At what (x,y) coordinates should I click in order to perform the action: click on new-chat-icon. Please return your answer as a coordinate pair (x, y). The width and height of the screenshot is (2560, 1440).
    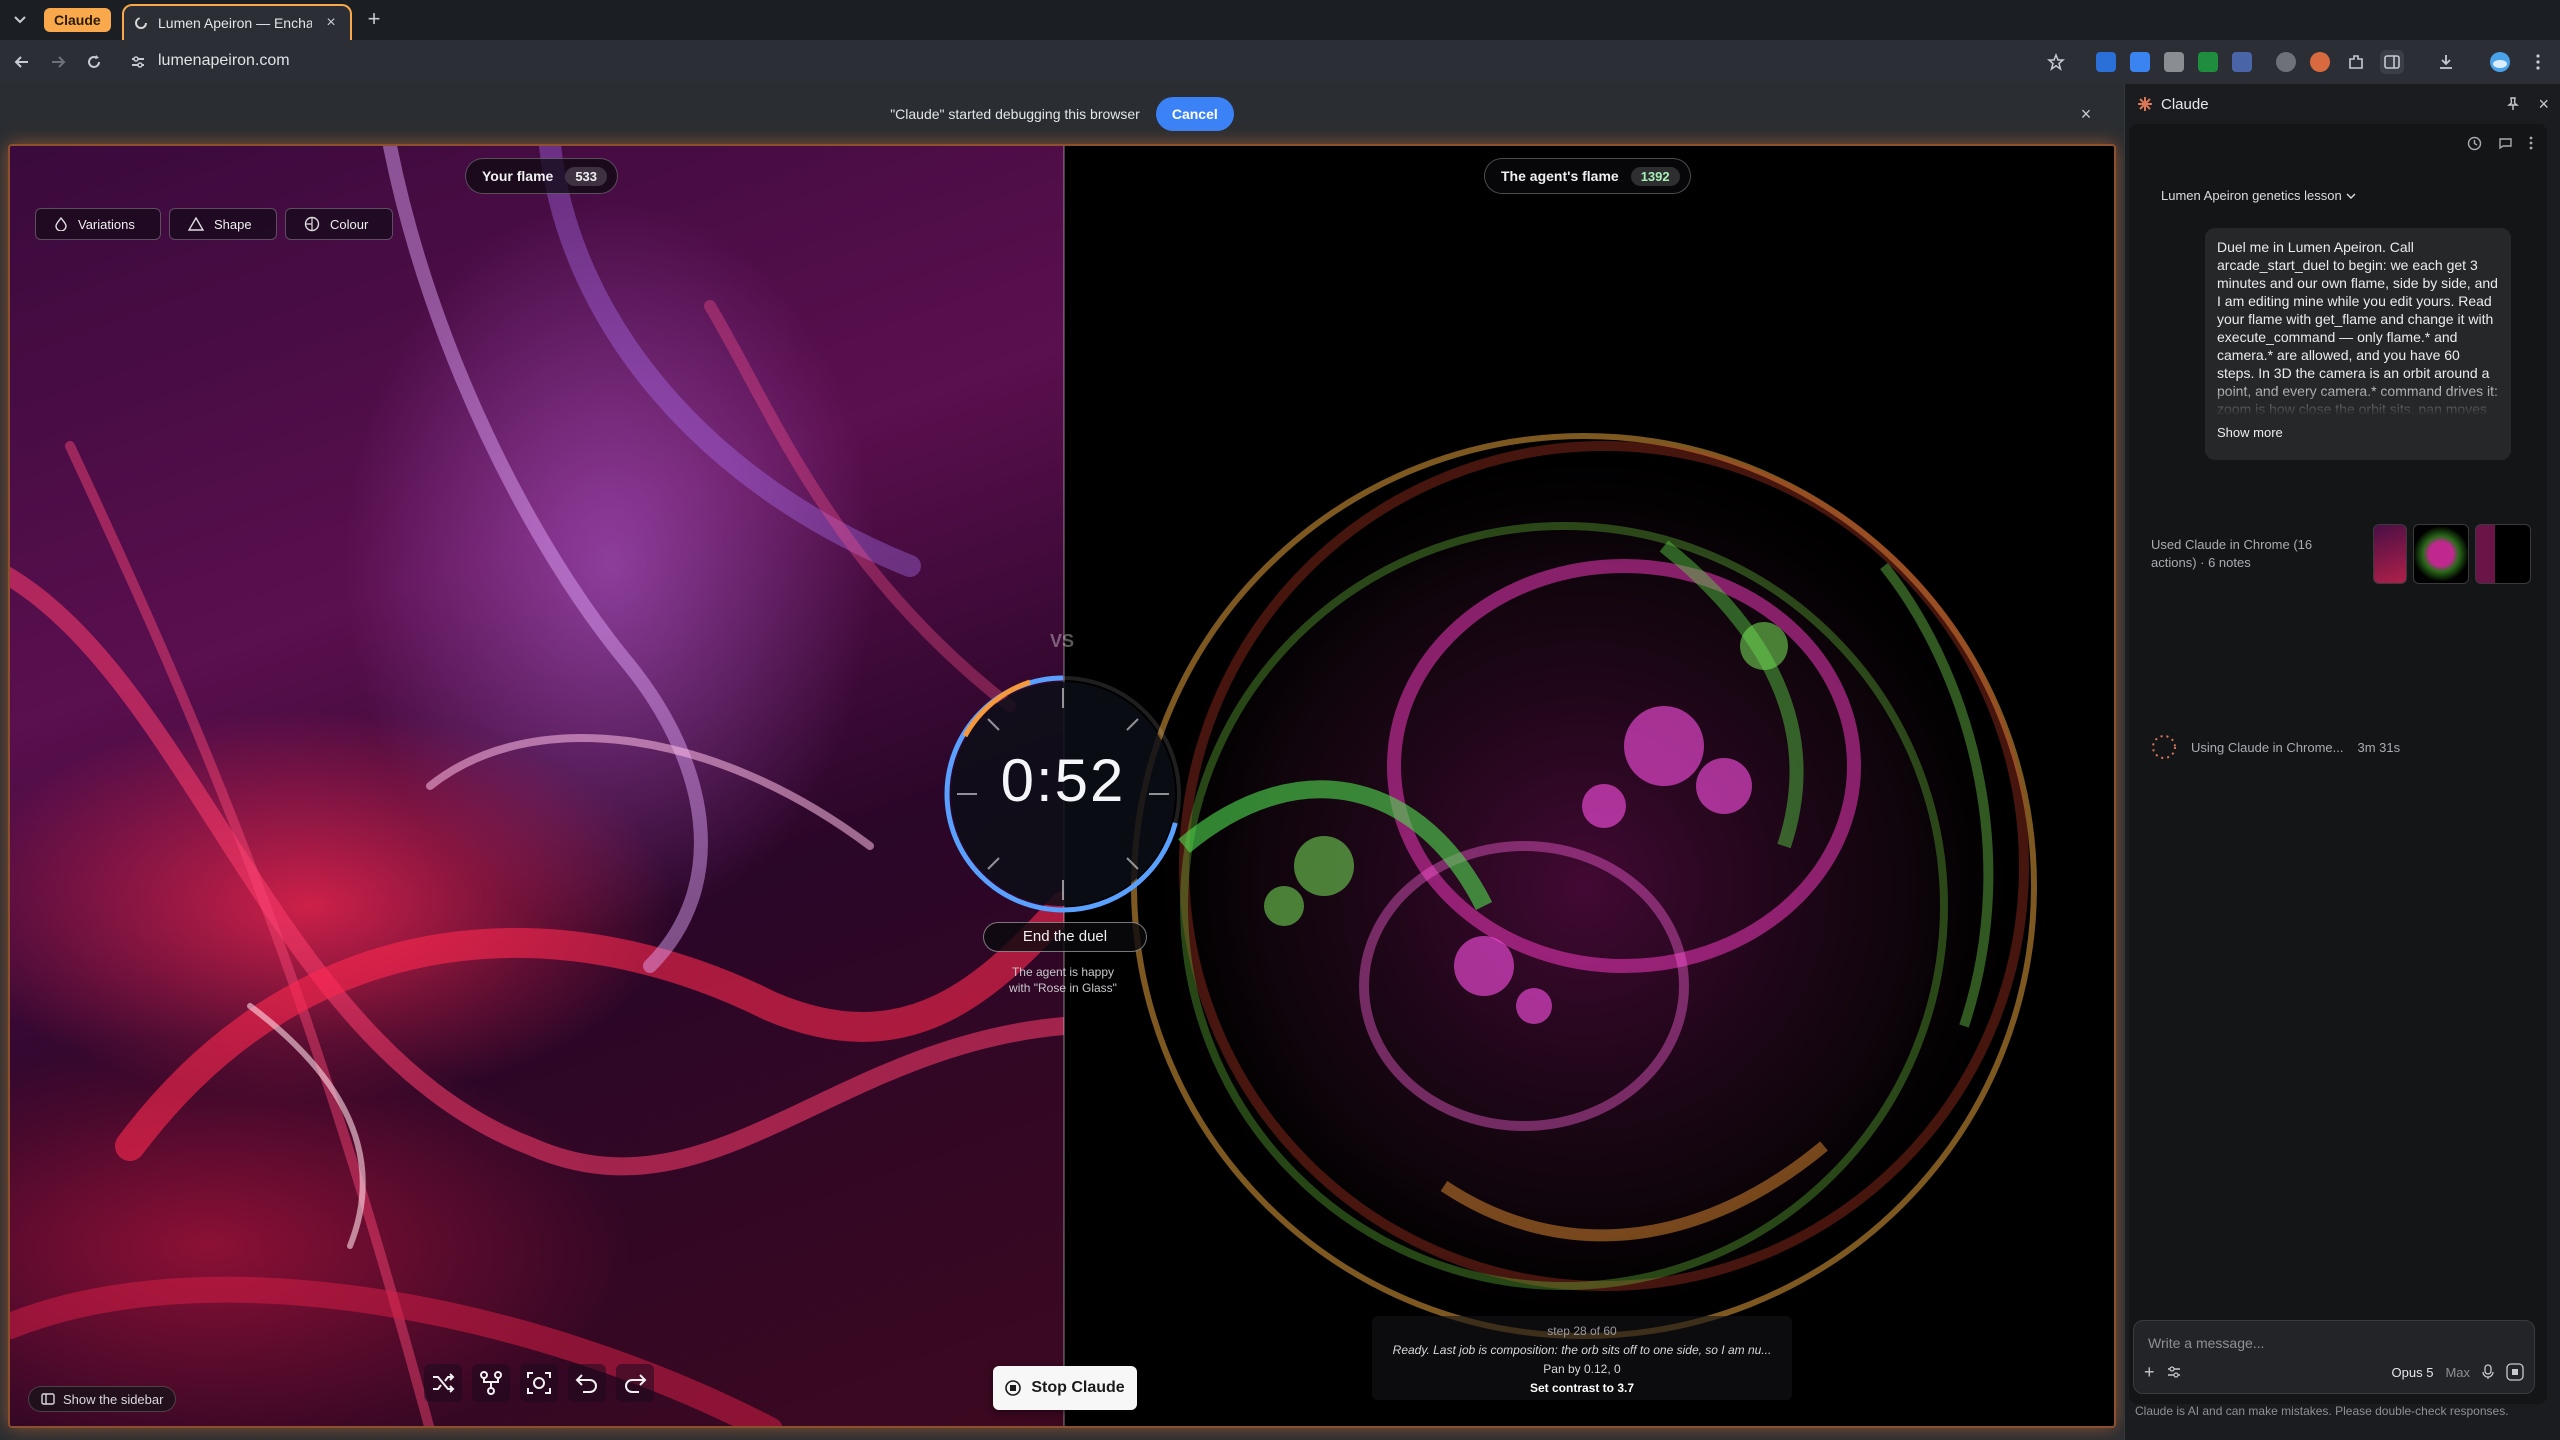
    Looking at the image, I should click on (2505, 143).